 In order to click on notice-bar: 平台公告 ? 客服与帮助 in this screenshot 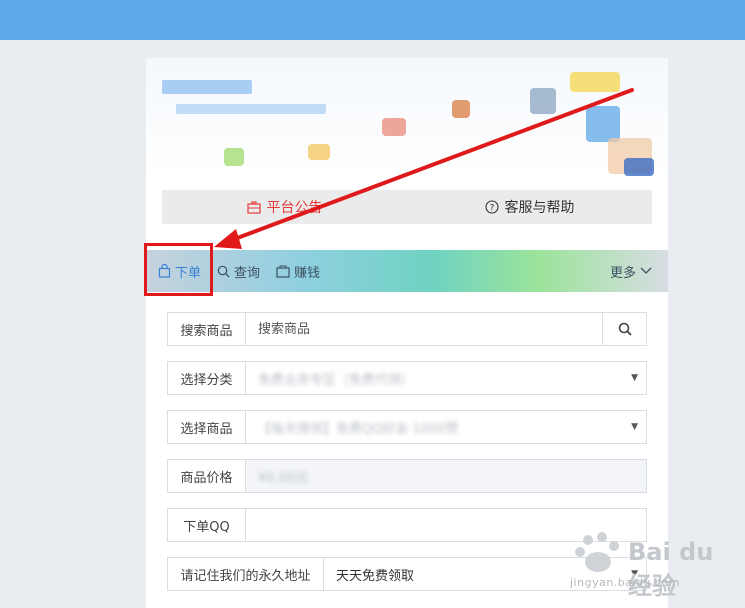, I will do `click(407, 207)`.